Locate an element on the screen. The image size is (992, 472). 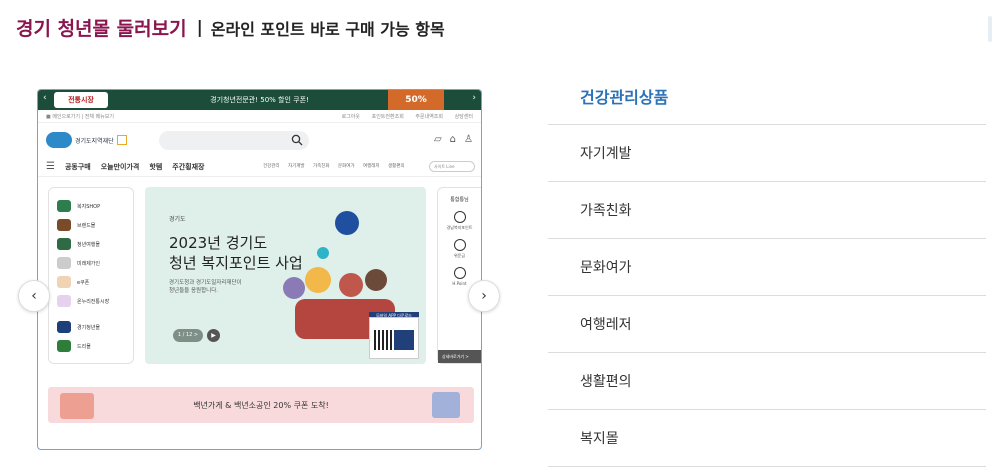
point-icon is located at coordinates (459, 217).